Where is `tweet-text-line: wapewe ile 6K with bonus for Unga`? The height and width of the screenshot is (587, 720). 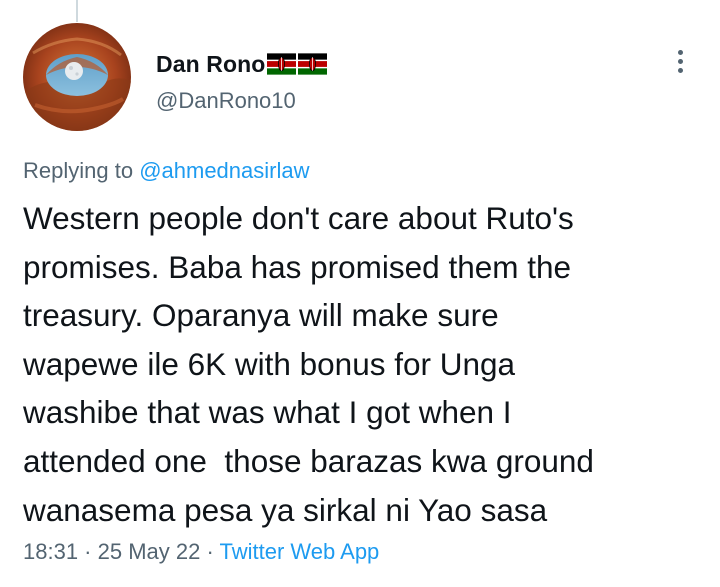 tweet-text-line: wapewe ile 6K with bonus for Unga is located at coordinates (269, 363).